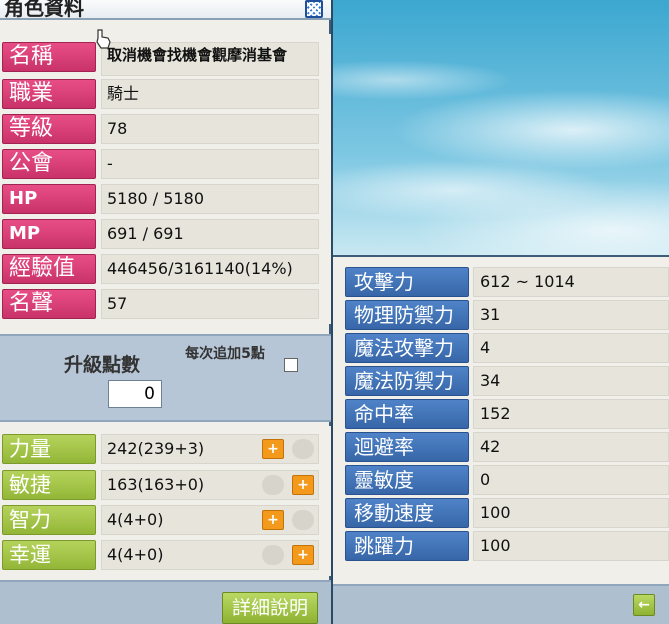  I want to click on name-label: 名稱, so click(49, 57).